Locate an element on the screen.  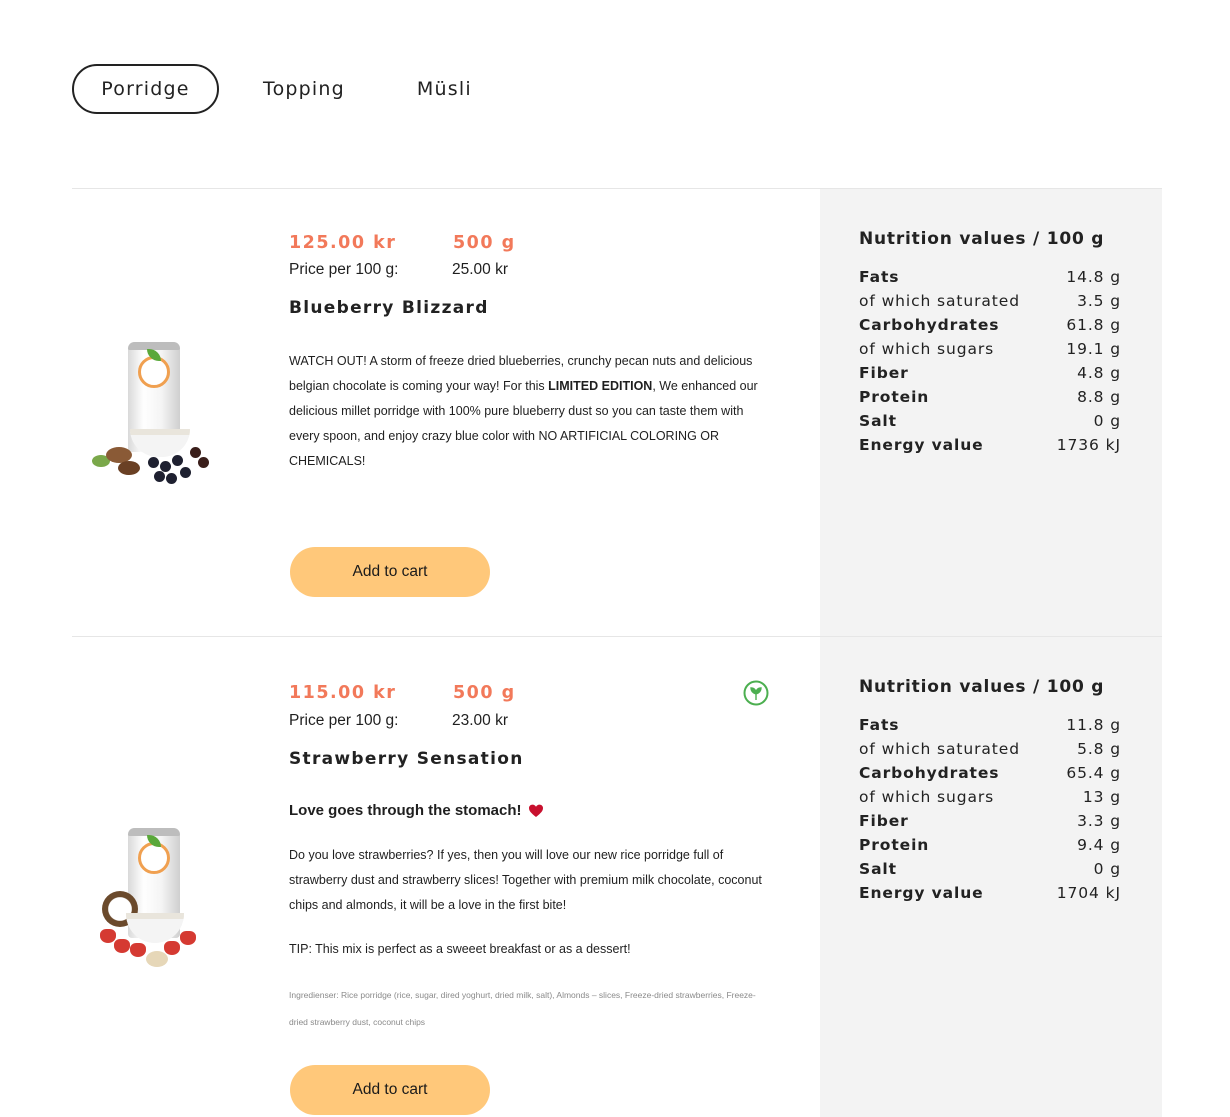
price-per-value: 23.00 kr is located at coordinates (480, 720).